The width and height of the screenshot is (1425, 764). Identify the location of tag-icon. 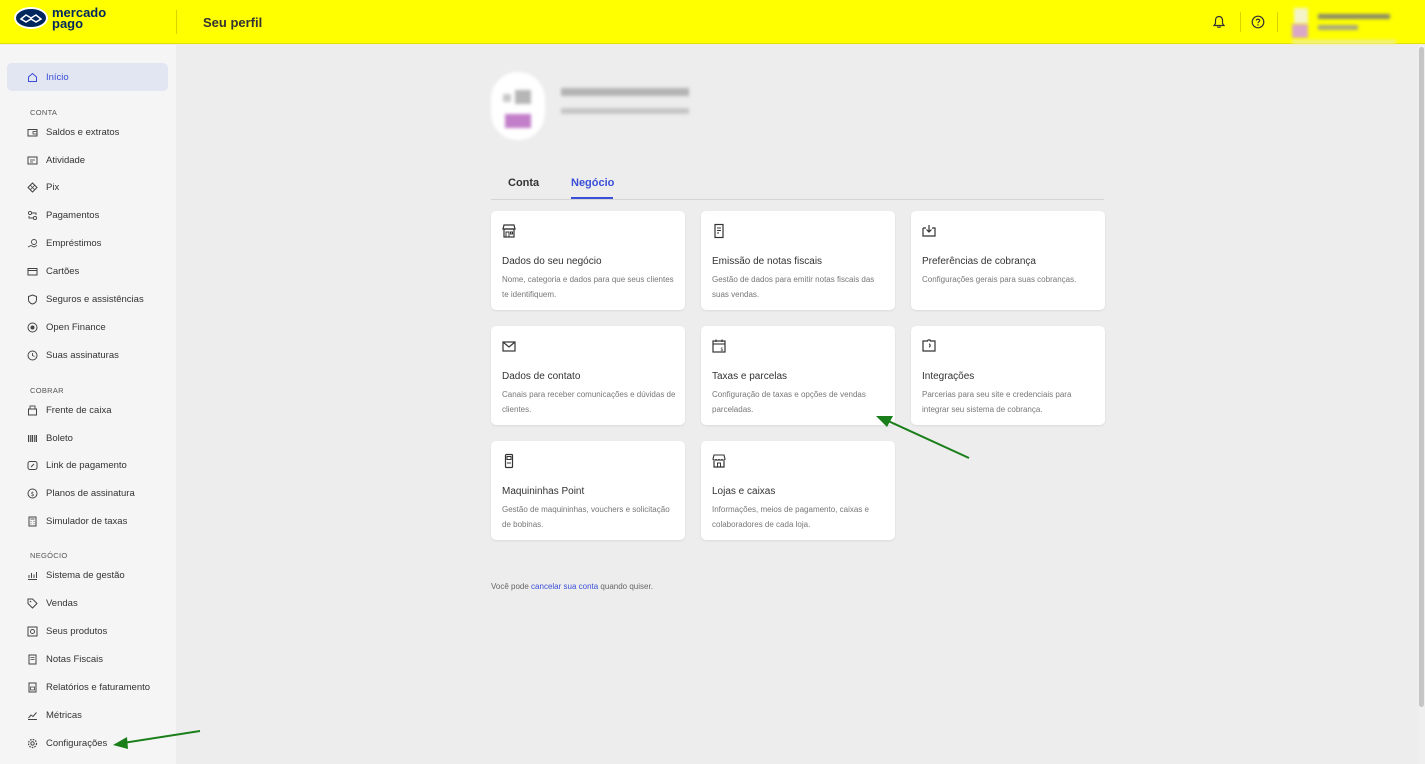
(32, 603).